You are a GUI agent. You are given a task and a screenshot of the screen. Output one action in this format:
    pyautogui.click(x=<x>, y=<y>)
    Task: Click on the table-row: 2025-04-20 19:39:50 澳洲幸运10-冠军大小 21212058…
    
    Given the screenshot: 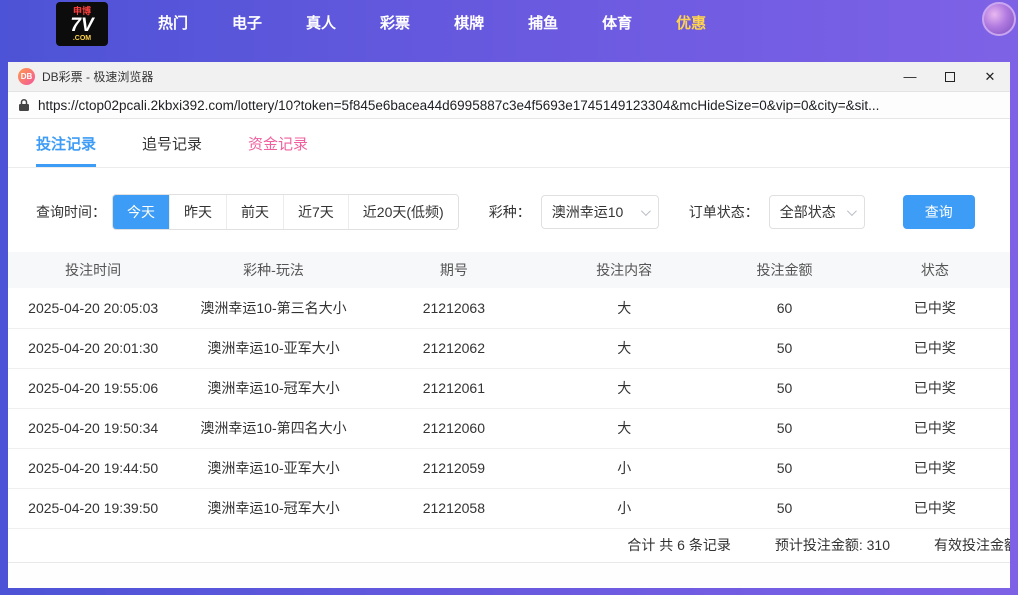 What is the action you would take?
    pyautogui.click(x=509, y=508)
    